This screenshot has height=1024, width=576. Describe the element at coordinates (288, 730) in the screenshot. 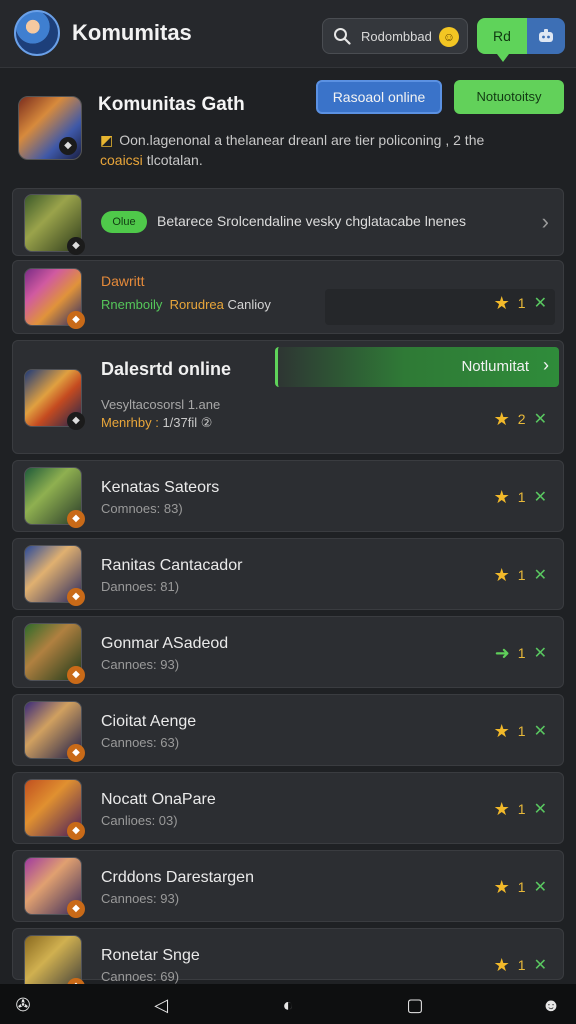

I see `member-row: ◆ Cioitat Aenge Cannoes: 63) ★ 1 ✕` at that location.